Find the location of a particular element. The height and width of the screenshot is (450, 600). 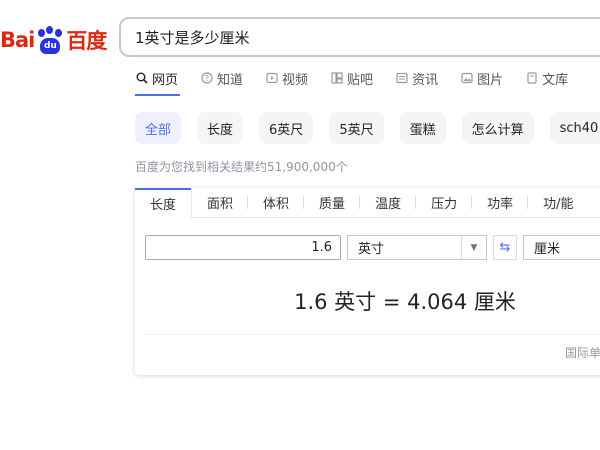

standard-unit-link: 国际单位 is located at coordinates (582, 352).